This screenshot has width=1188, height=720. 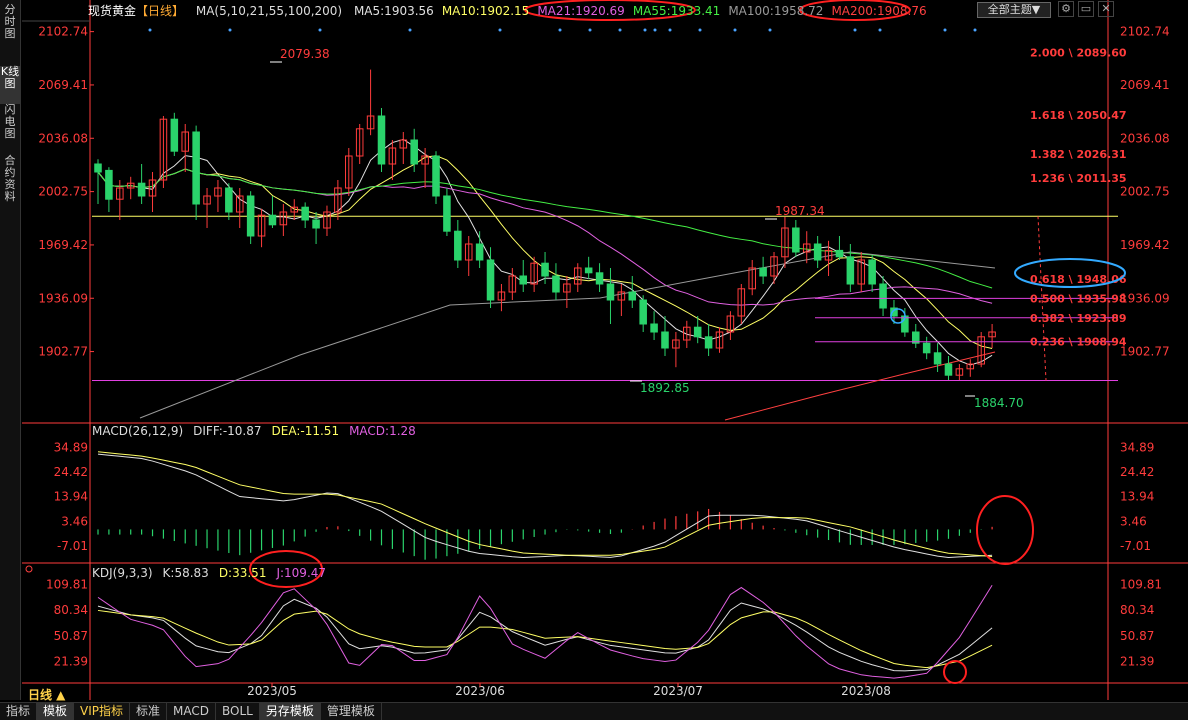 What do you see at coordinates (29, 569) in the screenshot?
I see `kdj-marker-icon` at bounding box center [29, 569].